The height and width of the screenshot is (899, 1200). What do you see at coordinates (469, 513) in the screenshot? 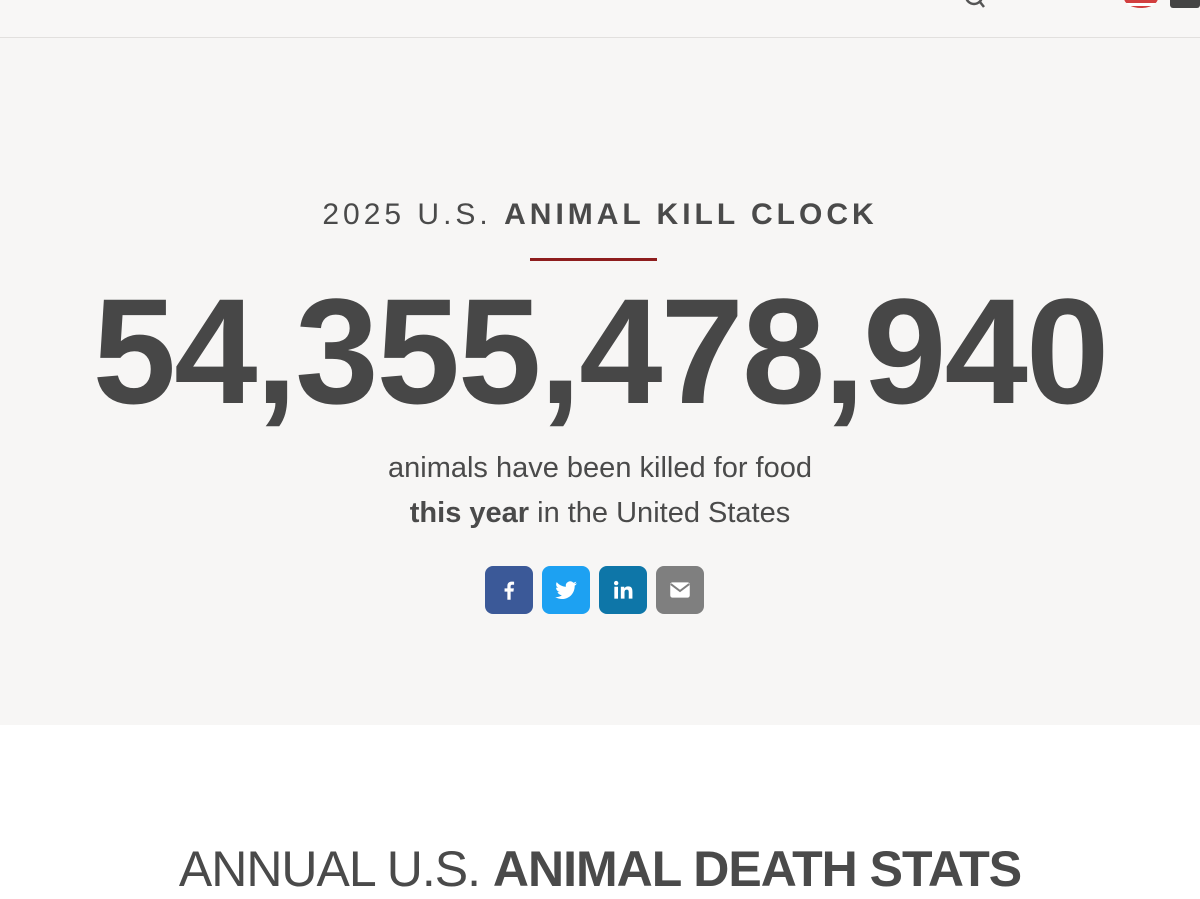
I see `caption-emphasis: this year` at bounding box center [469, 513].